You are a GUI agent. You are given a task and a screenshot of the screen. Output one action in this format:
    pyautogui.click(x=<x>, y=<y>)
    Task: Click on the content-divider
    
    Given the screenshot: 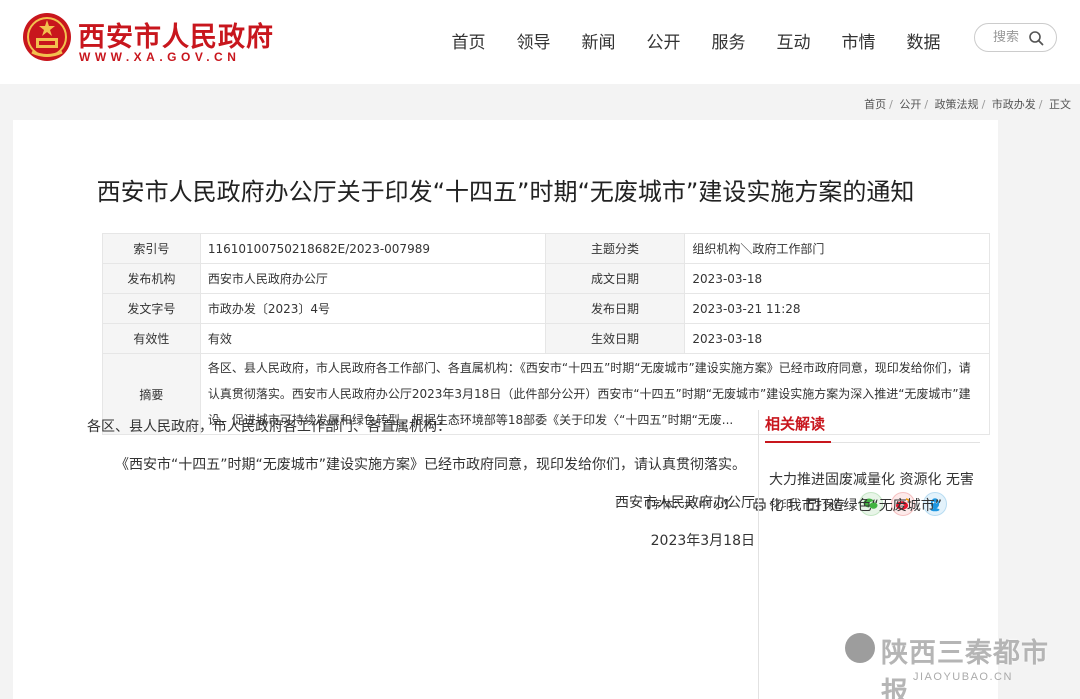 What is the action you would take?
    pyautogui.click(x=758, y=554)
    